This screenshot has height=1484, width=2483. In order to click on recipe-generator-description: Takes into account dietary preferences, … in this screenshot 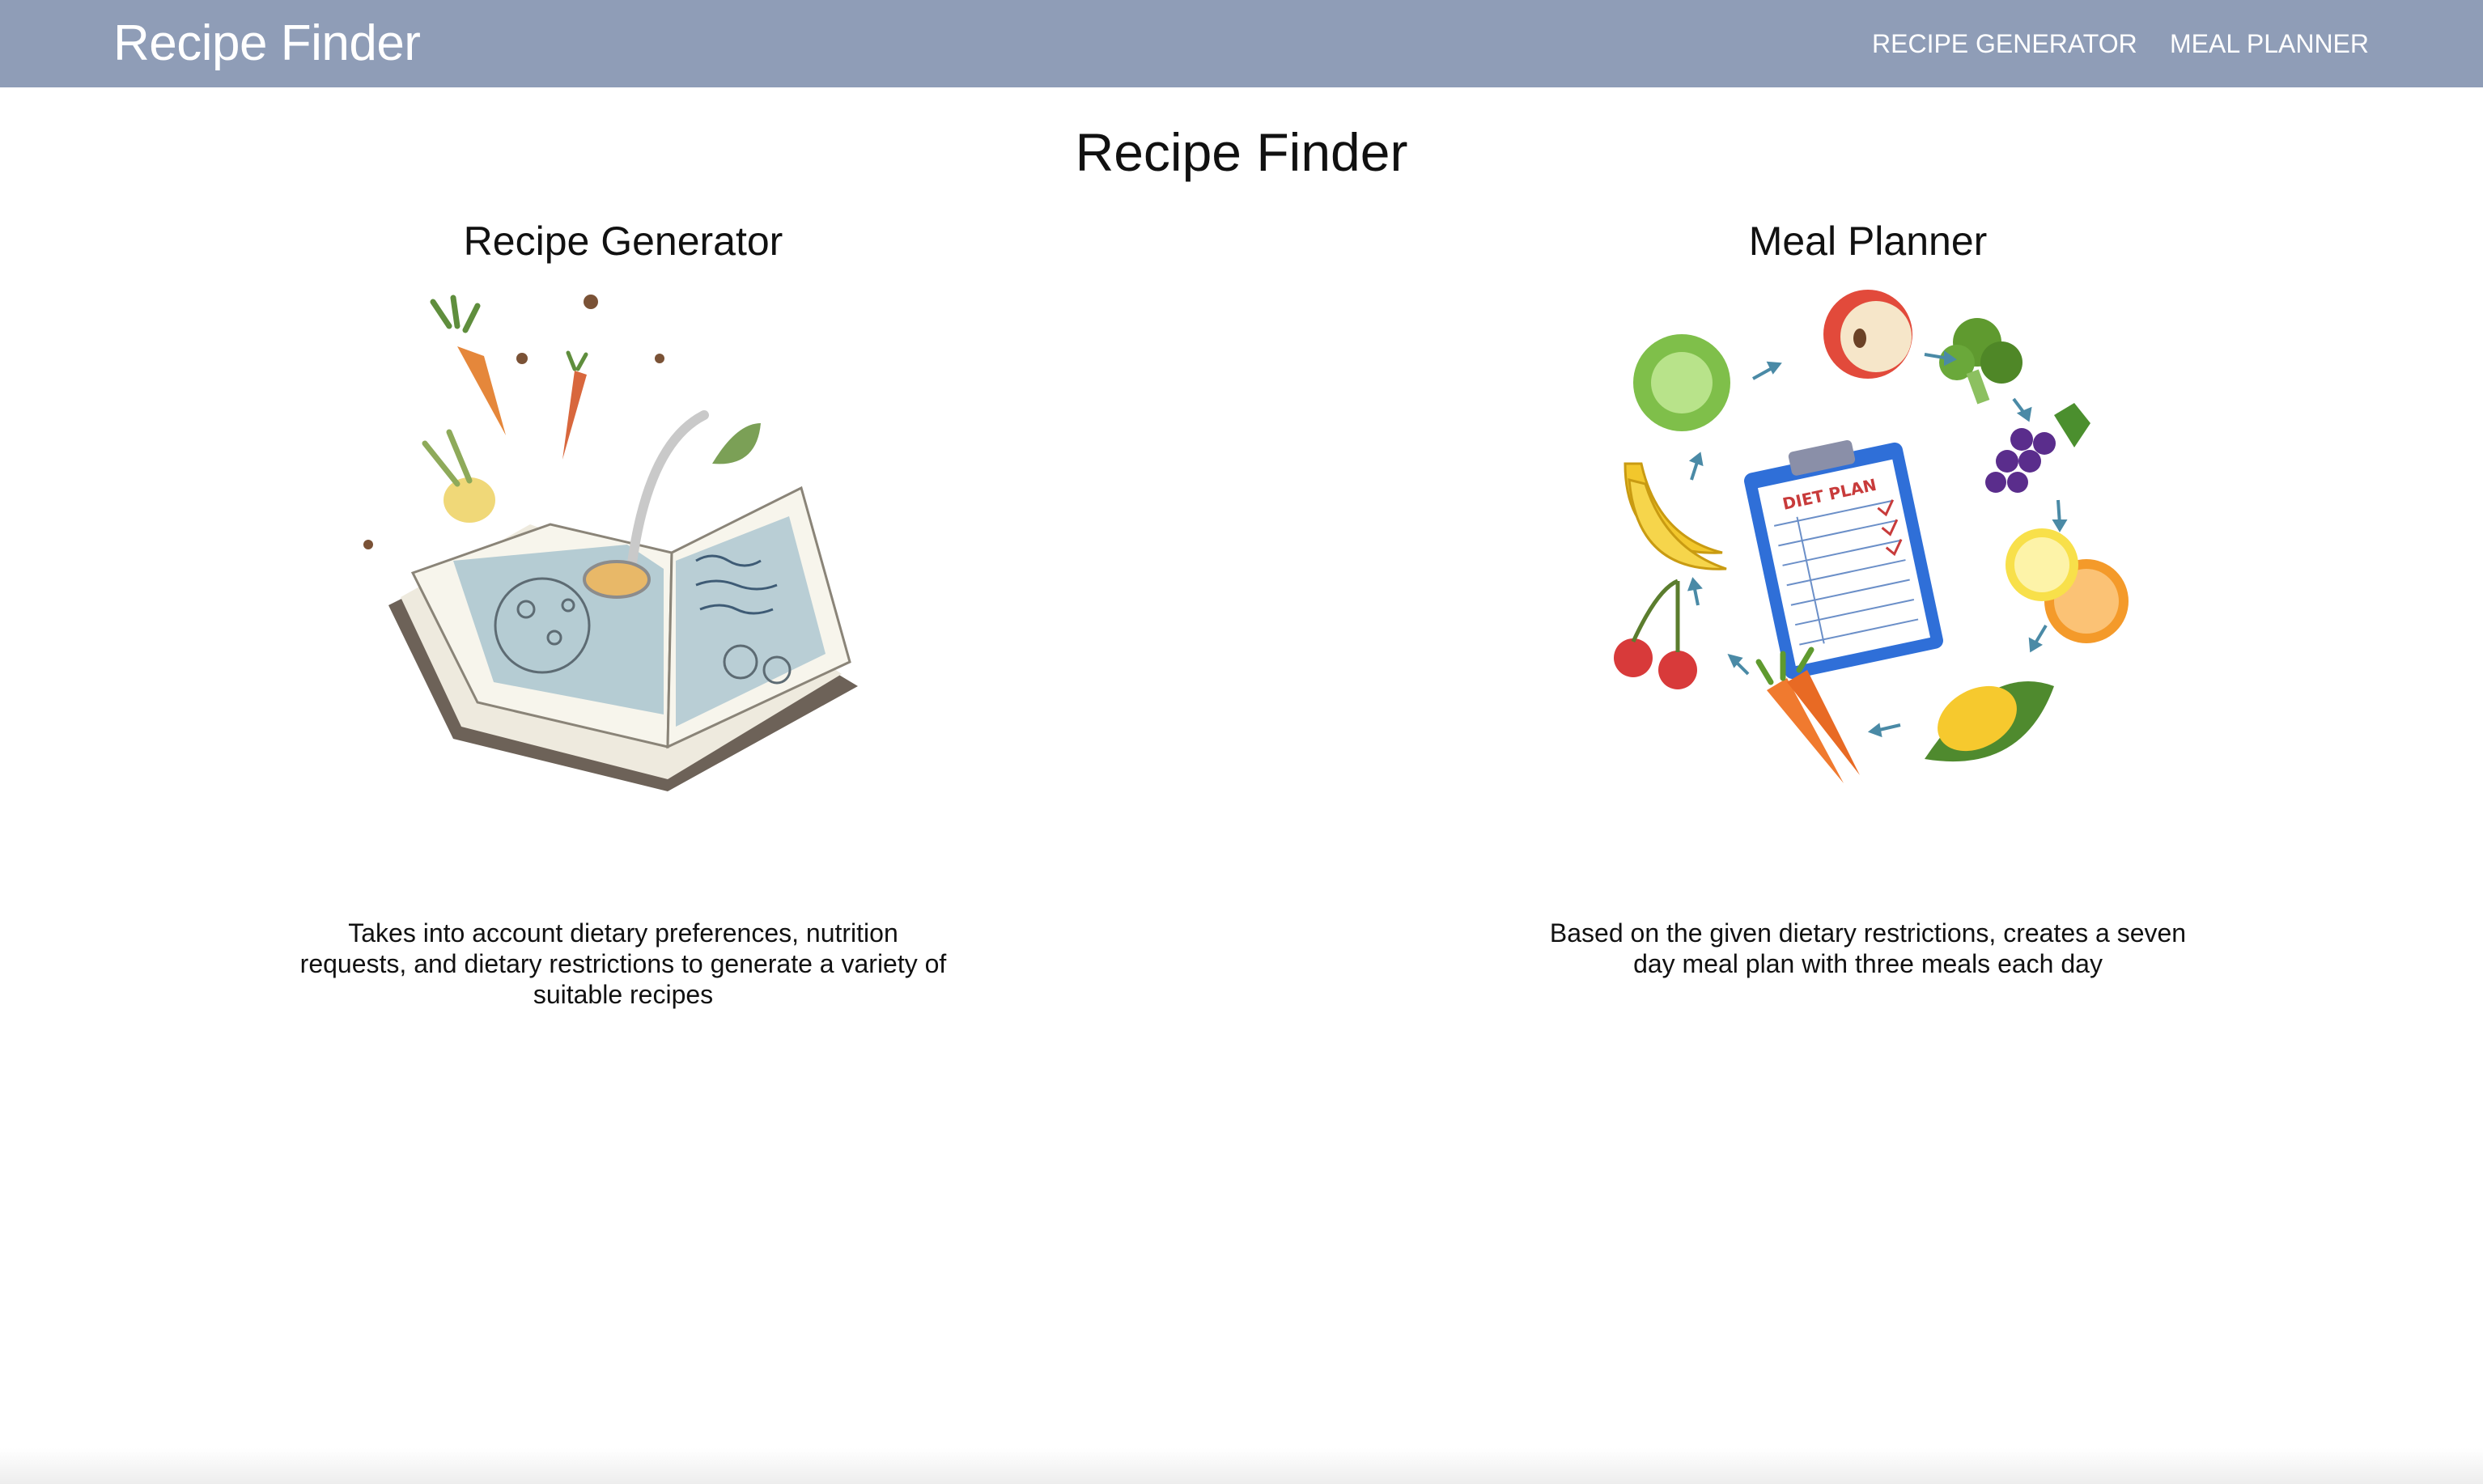, I will do `click(623, 964)`.